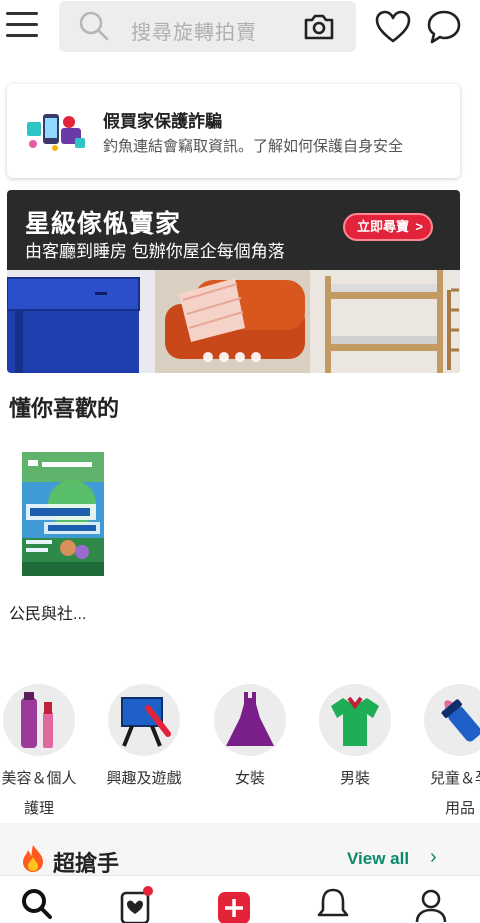 This screenshot has height=923, width=480. Describe the element at coordinates (234, 903) in the screenshot. I see `sell-plus-icon` at that location.